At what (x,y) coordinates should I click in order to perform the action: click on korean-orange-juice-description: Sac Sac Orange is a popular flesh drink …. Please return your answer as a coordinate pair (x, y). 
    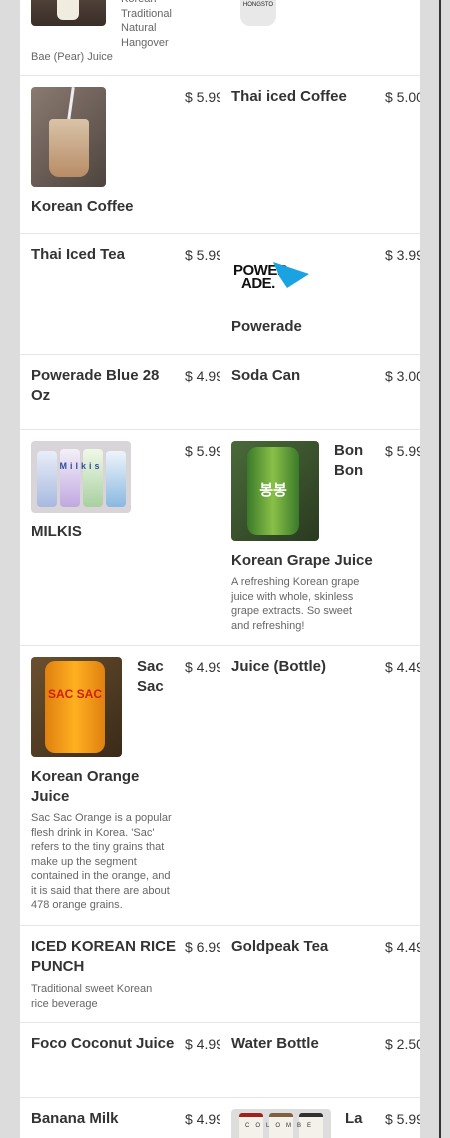
    Looking at the image, I should click on (101, 861).